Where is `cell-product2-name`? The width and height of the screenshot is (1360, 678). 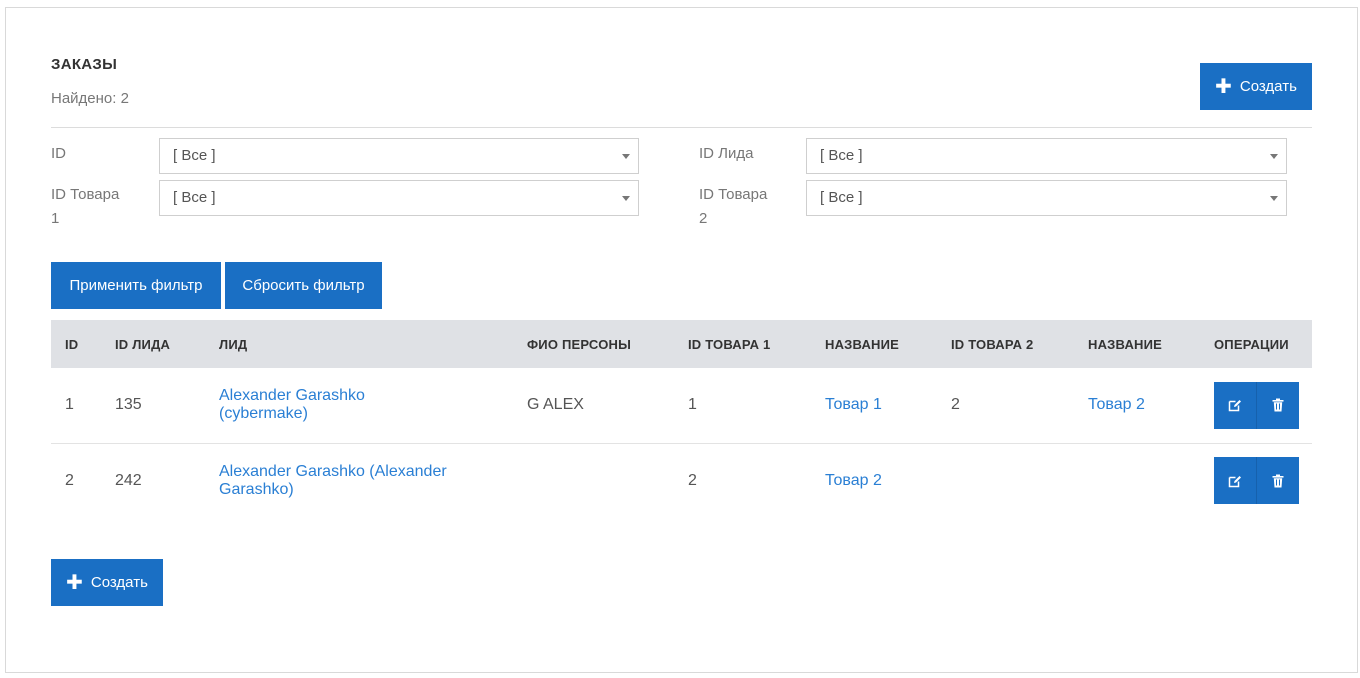 cell-product2-name is located at coordinates (1151, 480).